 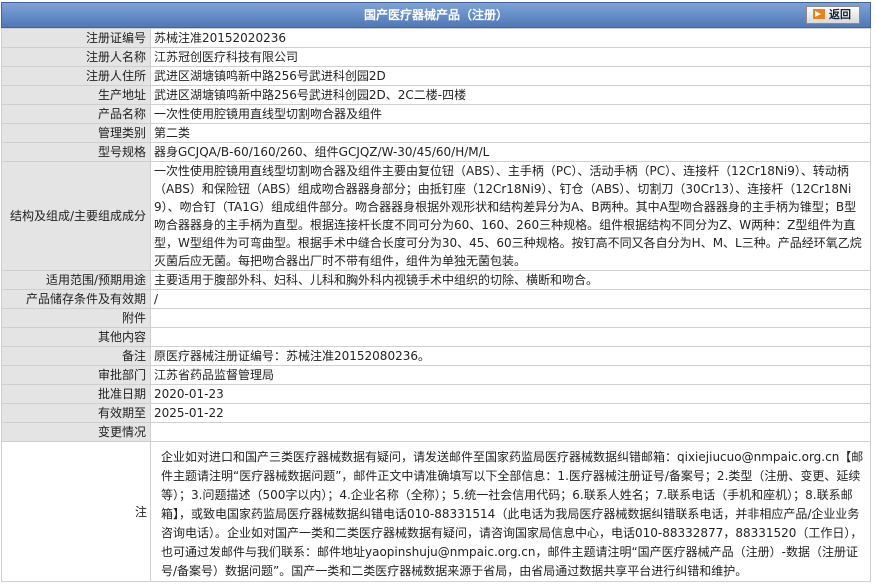 What do you see at coordinates (510, 375) in the screenshot?
I see `value-approval-dept: 江苏省药品监督管理局` at bounding box center [510, 375].